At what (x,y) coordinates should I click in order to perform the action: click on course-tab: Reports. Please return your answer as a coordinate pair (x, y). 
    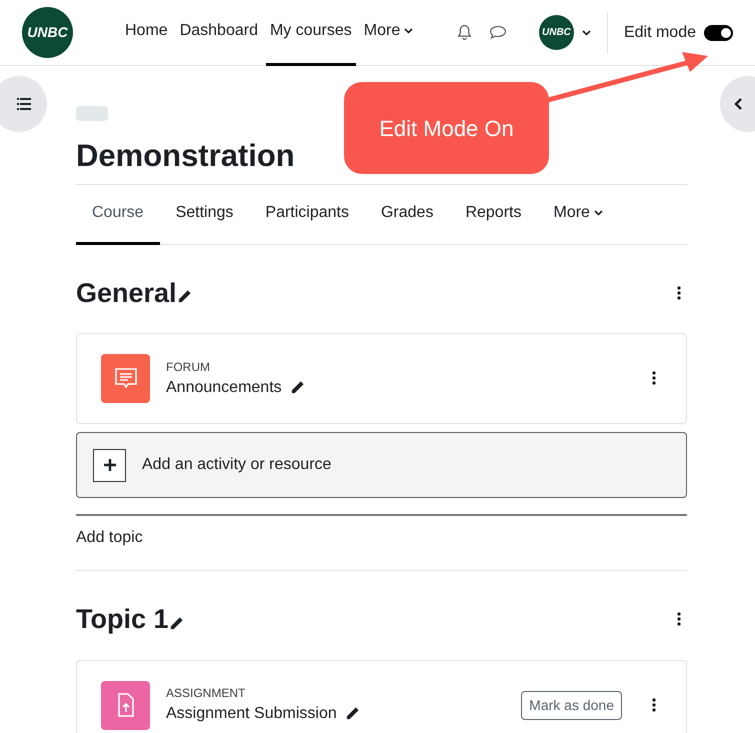
    Looking at the image, I should click on (493, 214).